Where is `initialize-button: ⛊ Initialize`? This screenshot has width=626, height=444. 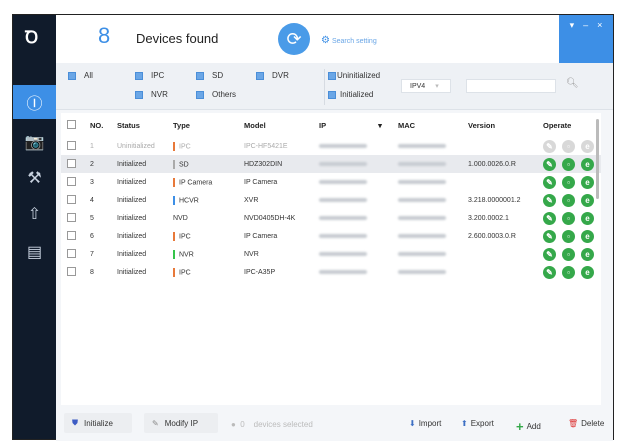 initialize-button: ⛊ Initialize is located at coordinates (98, 423).